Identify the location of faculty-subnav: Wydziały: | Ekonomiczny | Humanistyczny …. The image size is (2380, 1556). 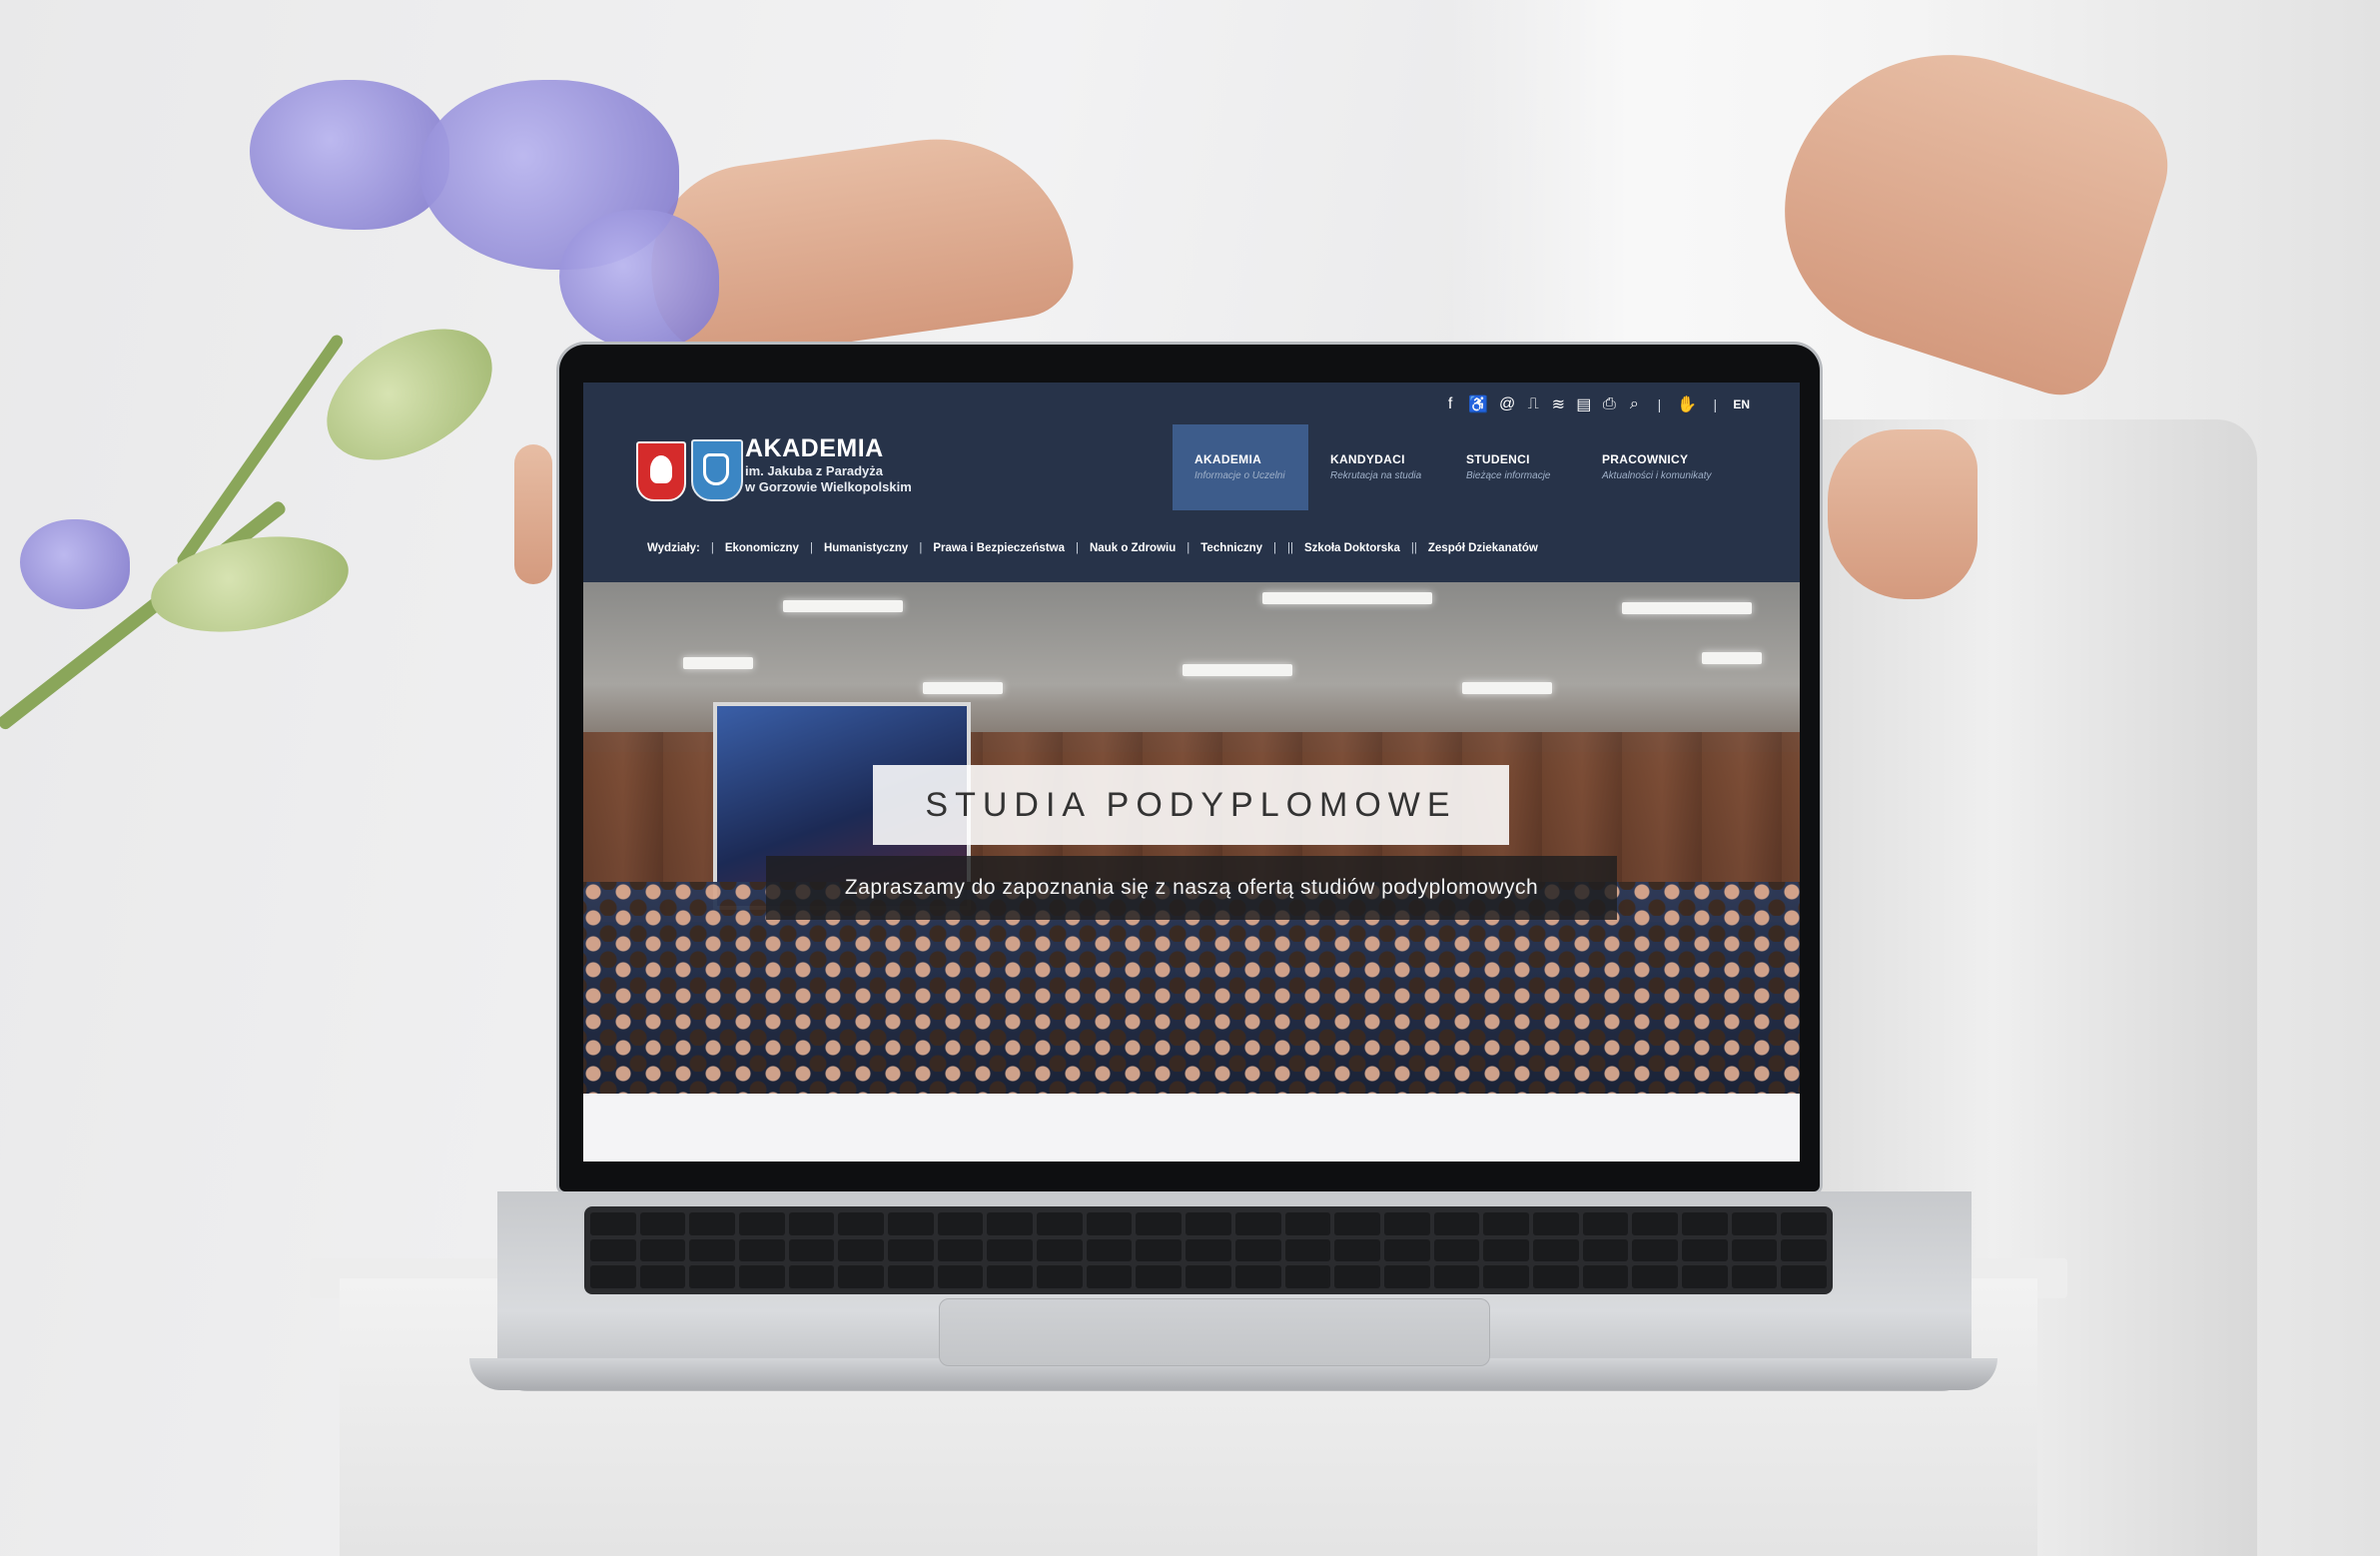
(1092, 548).